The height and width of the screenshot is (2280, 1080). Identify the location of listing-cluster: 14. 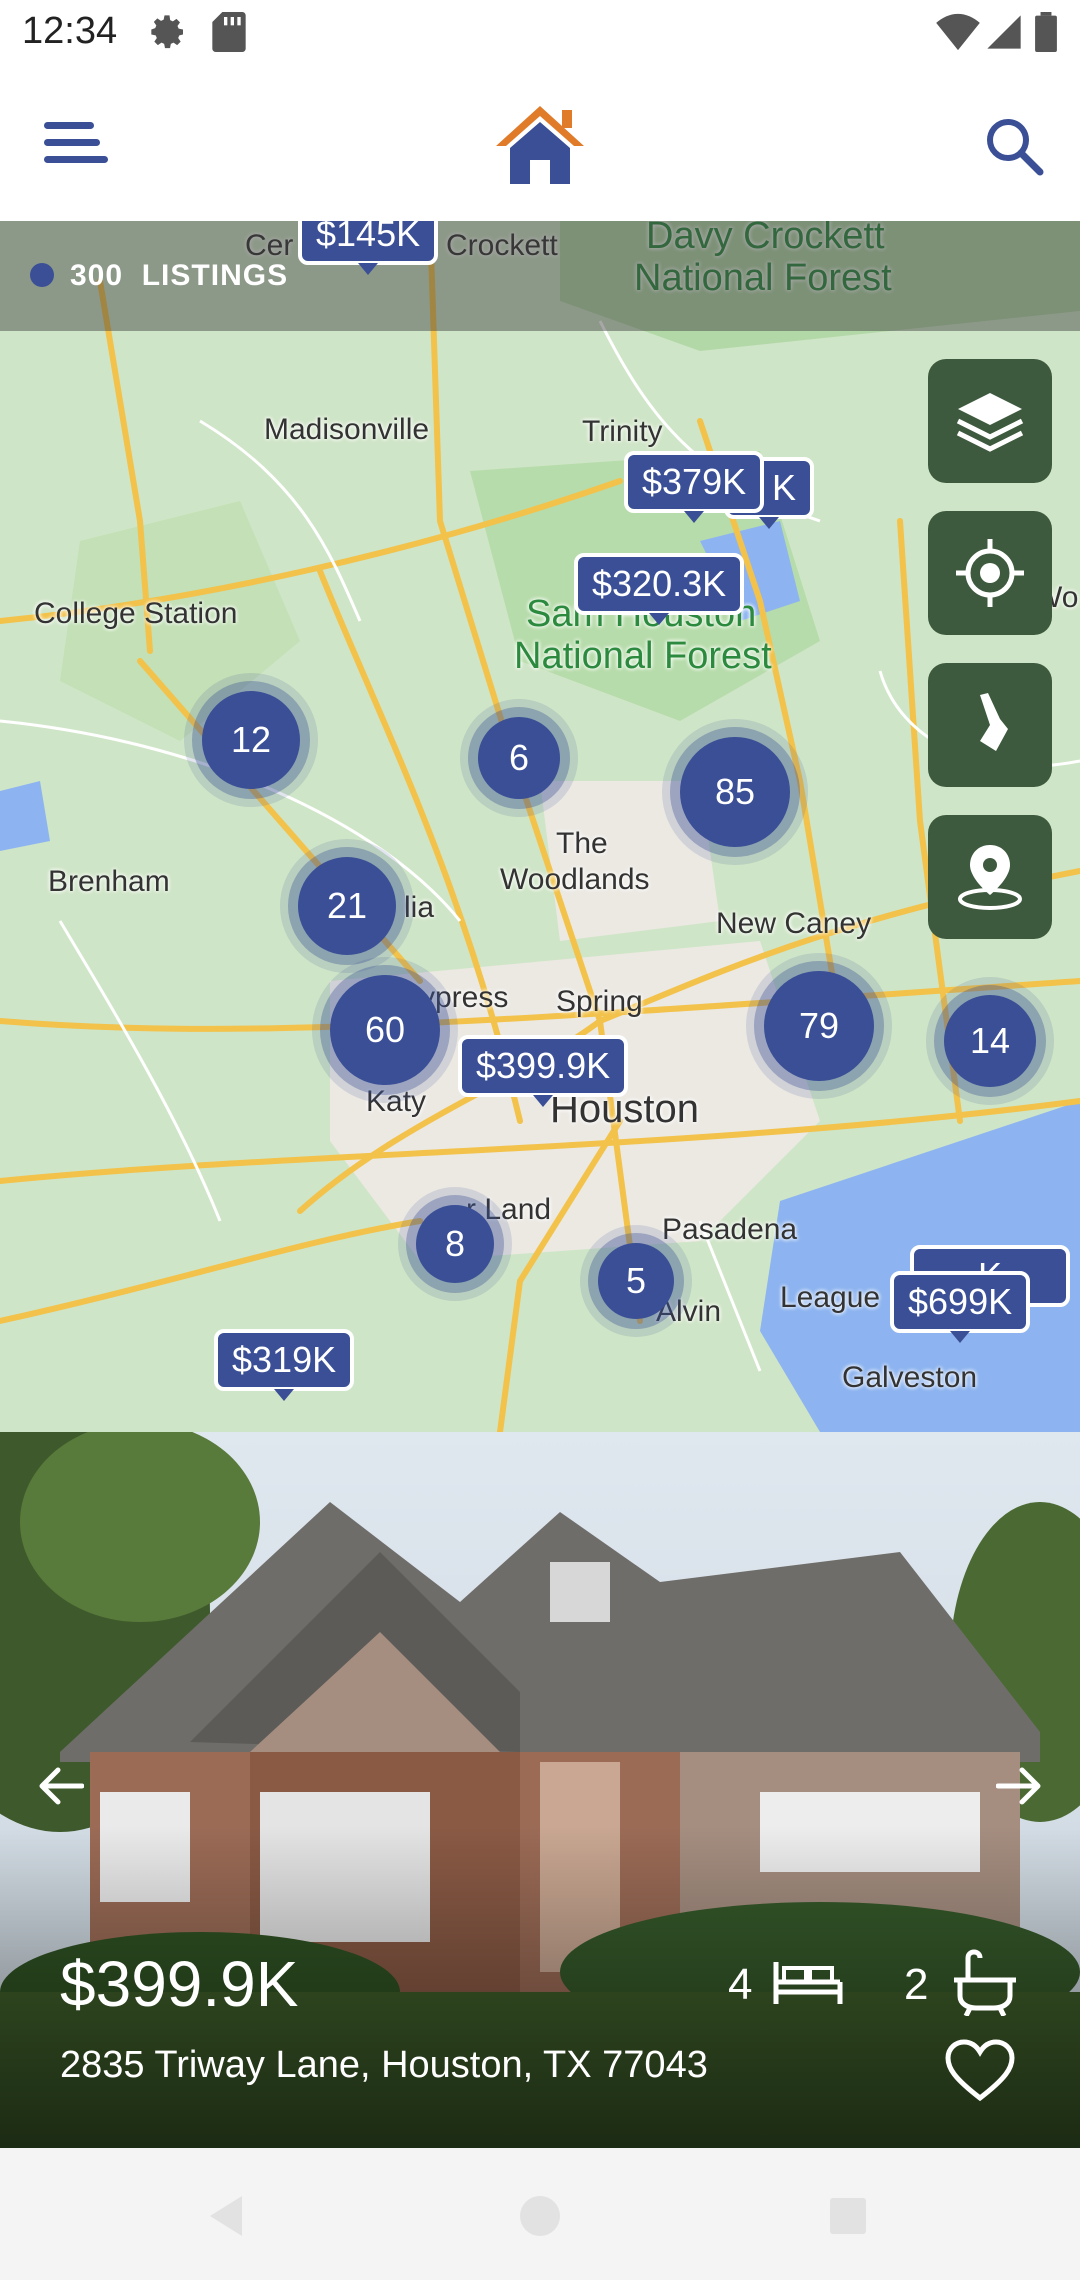
(990, 1041).